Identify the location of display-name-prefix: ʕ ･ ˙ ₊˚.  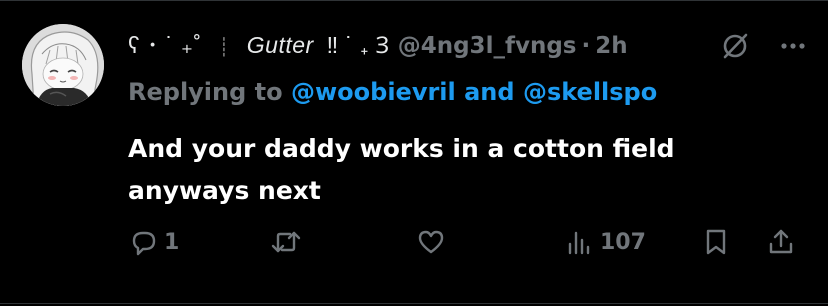
(165, 45).